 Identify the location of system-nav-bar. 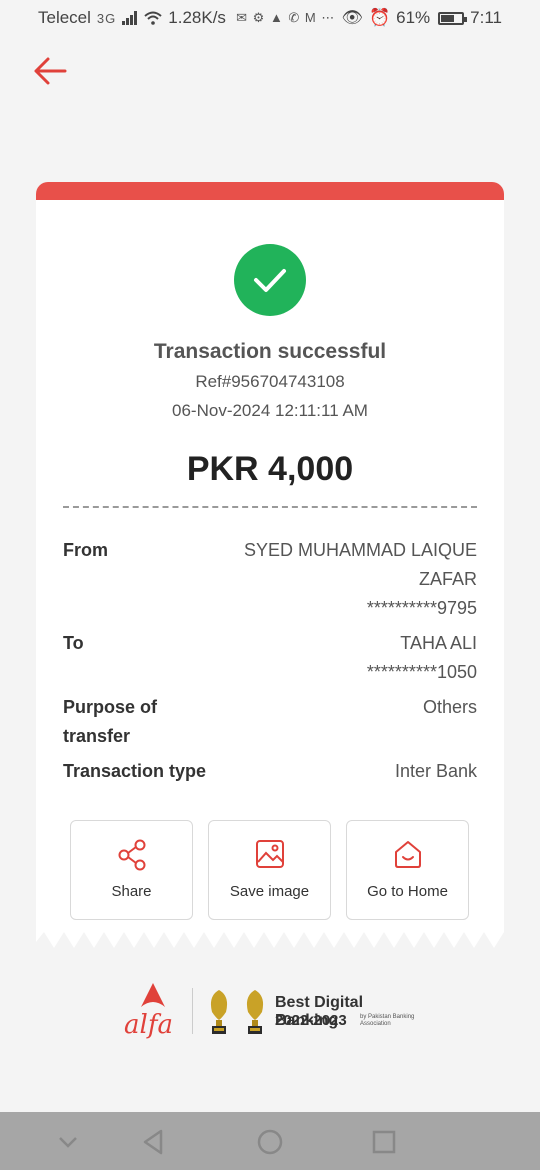
(270, 1141).